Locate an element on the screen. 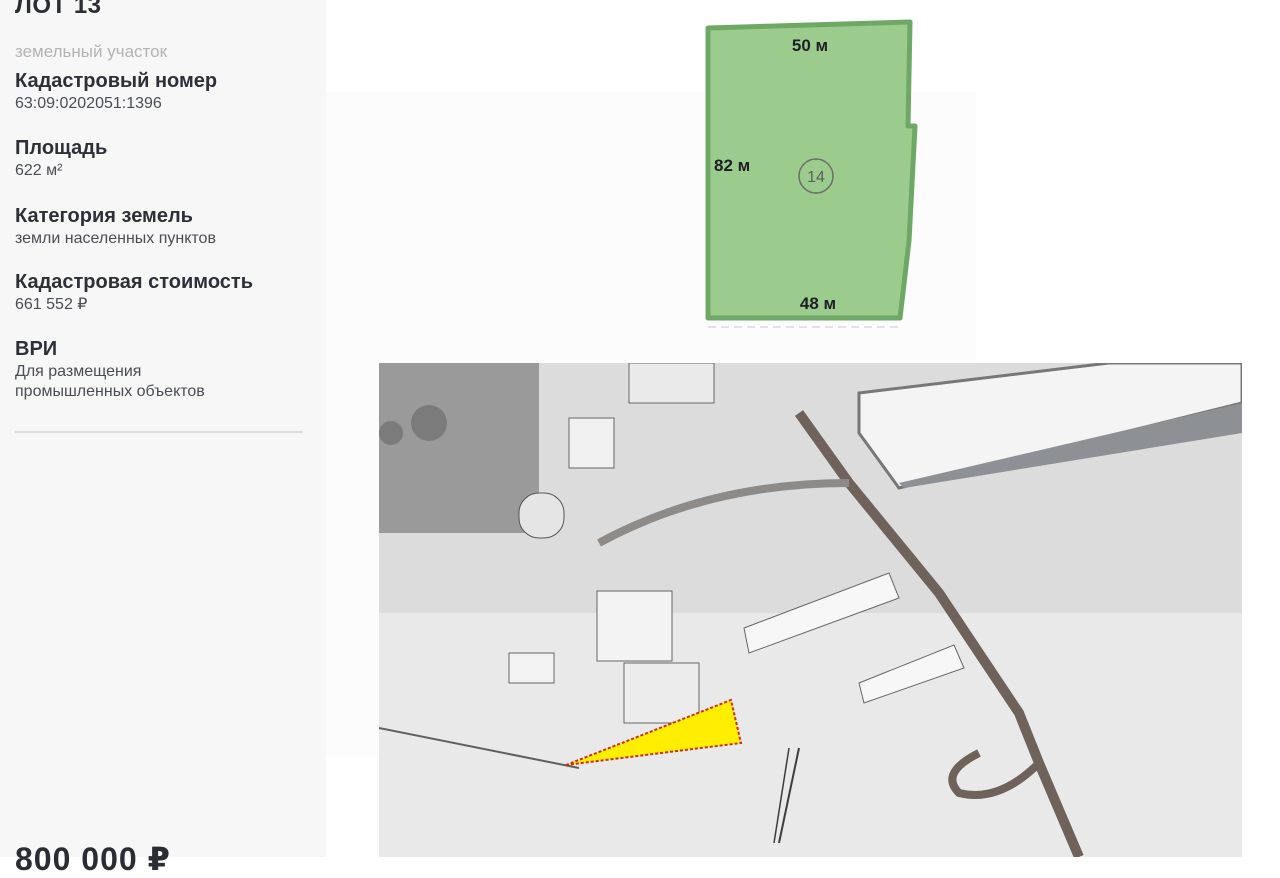 The image size is (1280, 878). side-dimension-label: 82 м is located at coordinates (732, 165).